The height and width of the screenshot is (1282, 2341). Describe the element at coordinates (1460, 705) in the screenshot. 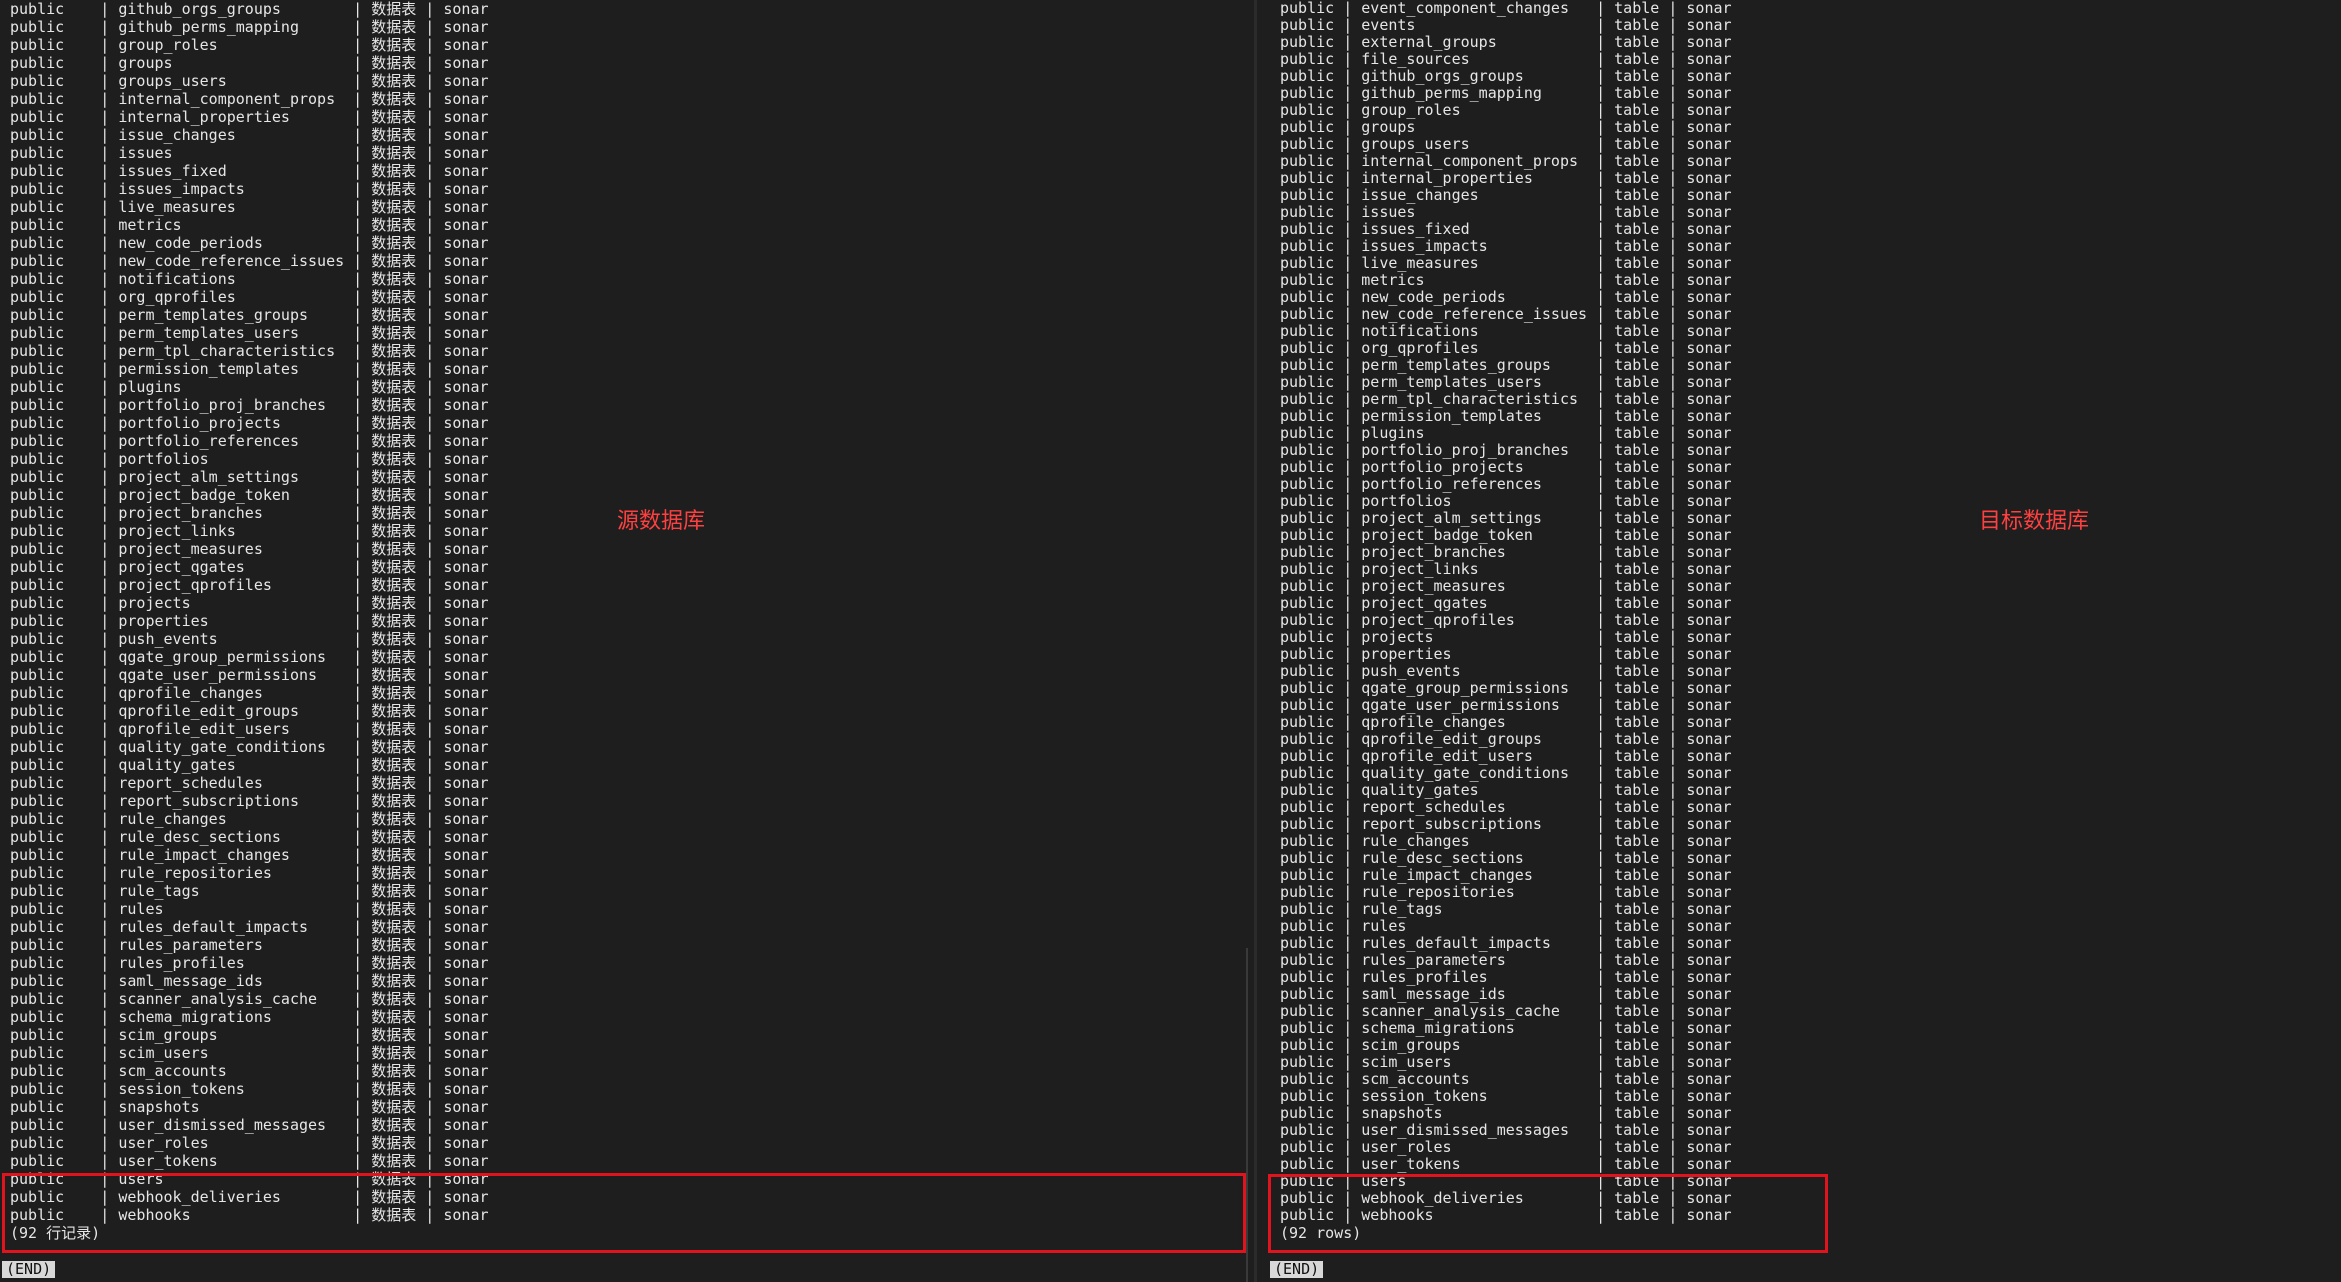

I see `table-name-cell: qgate_user_permissions` at that location.